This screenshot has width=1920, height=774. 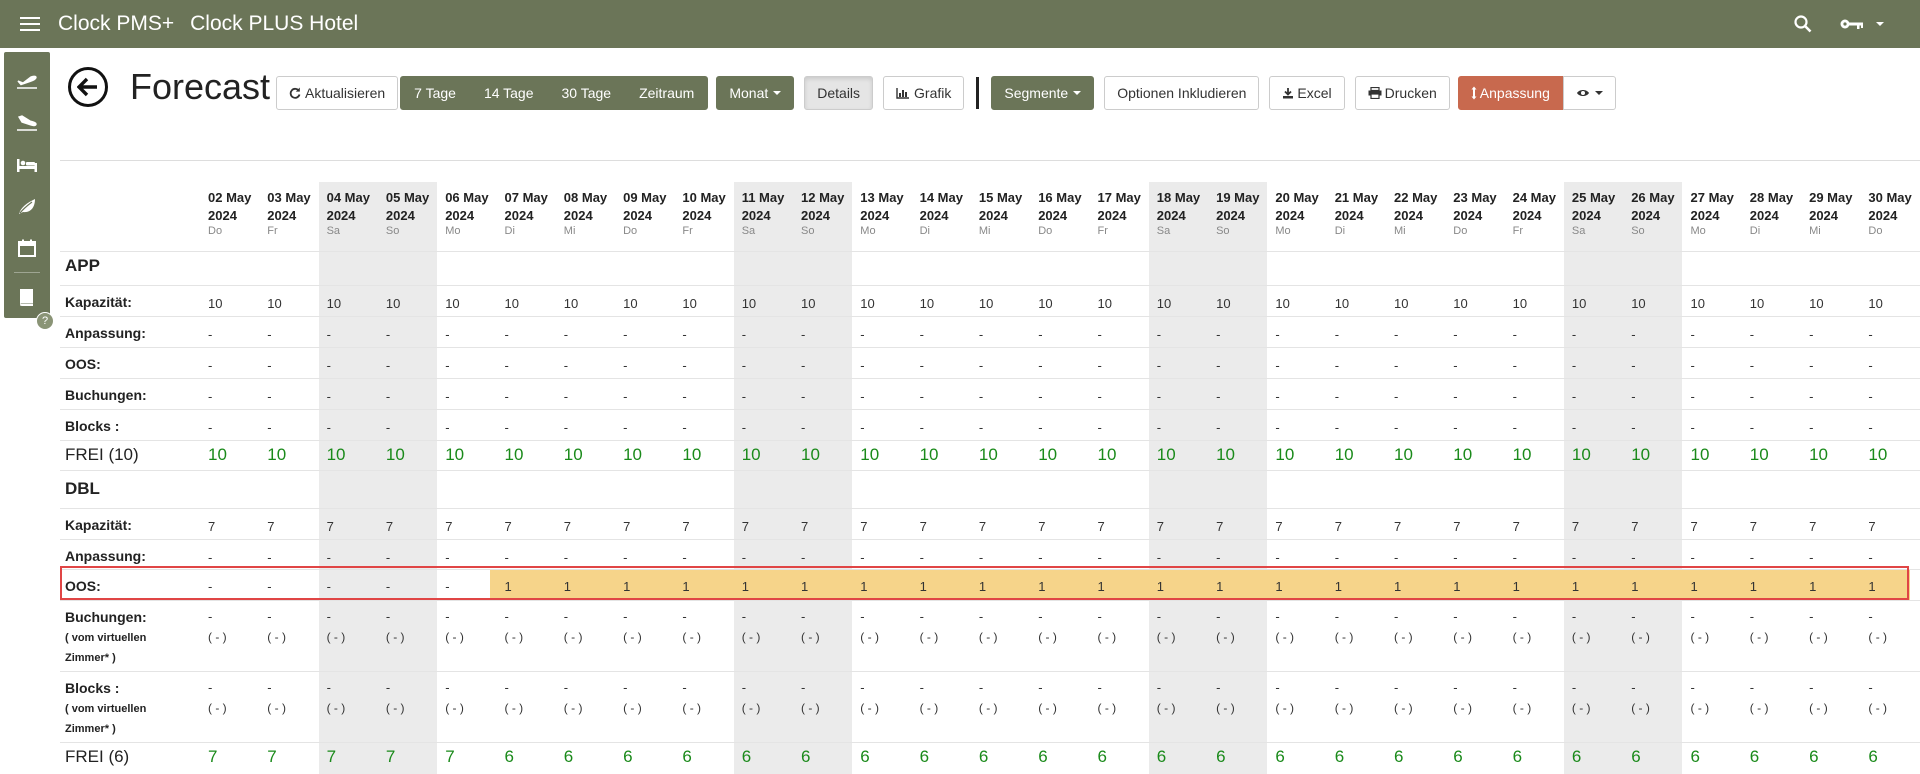 What do you see at coordinates (1534, 213) in the screenshot?
I see `date-column-header: 24 May 2024 Fr` at bounding box center [1534, 213].